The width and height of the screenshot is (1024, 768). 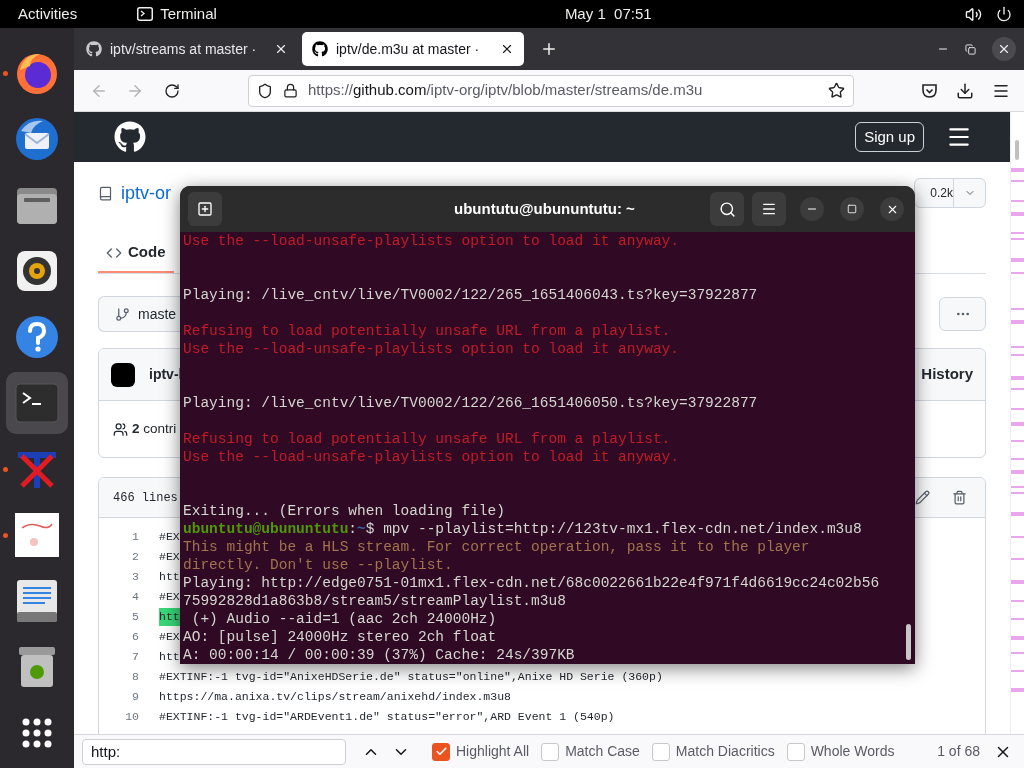 I want to click on shield-icon, so click(x=265, y=90).